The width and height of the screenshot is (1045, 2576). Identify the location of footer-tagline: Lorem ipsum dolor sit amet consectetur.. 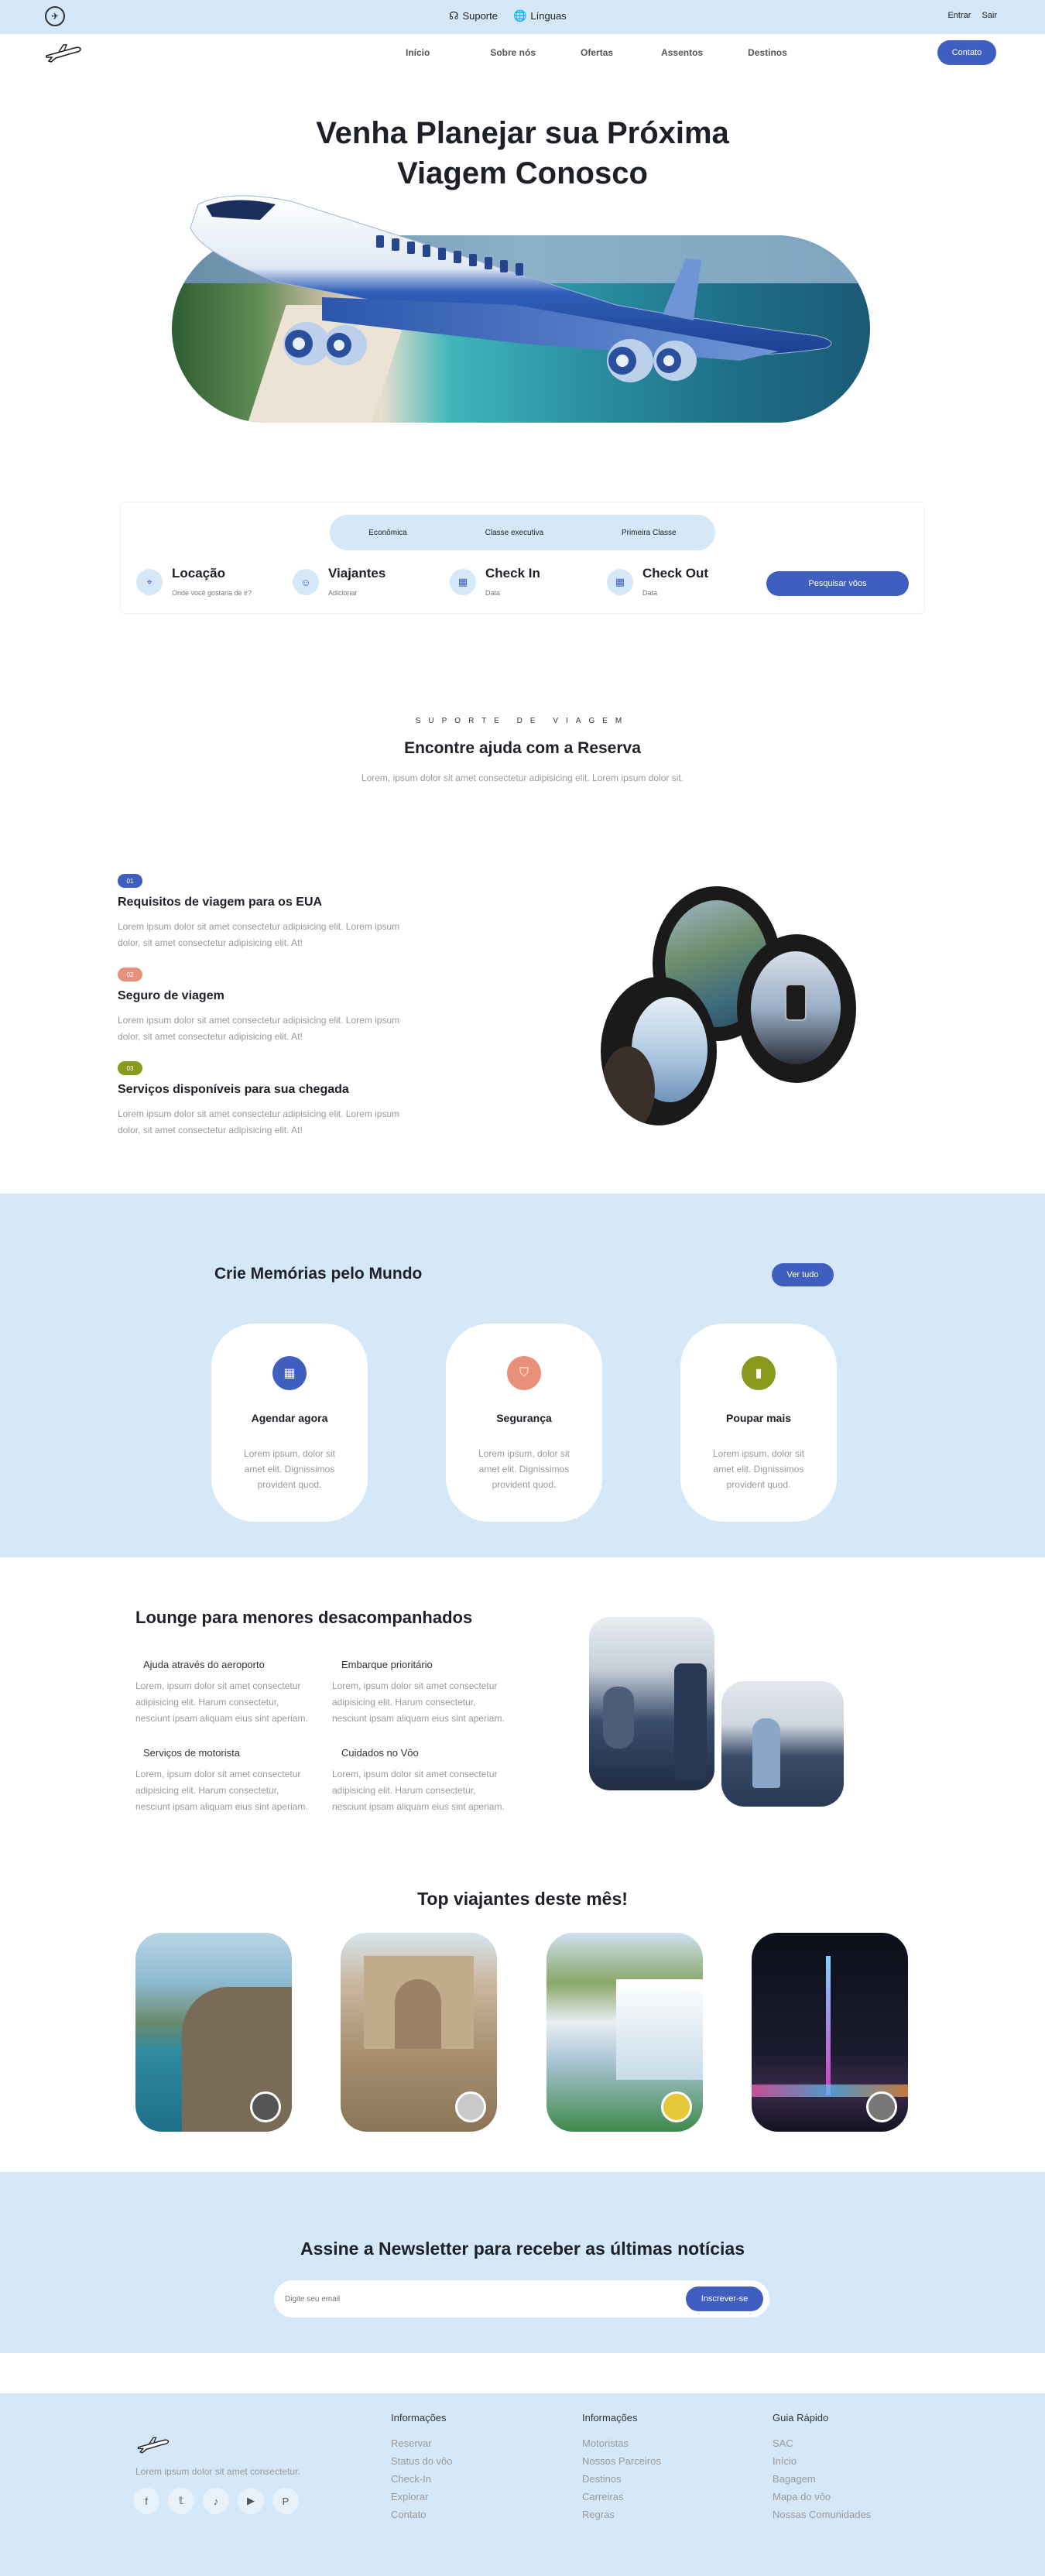
(217, 2471).